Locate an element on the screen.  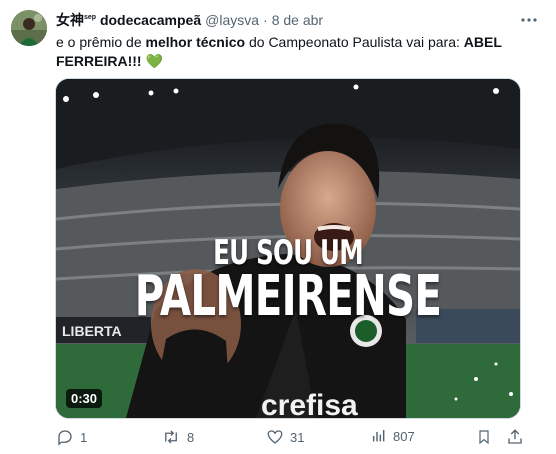
repost-count: 8 is located at coordinates (191, 437).